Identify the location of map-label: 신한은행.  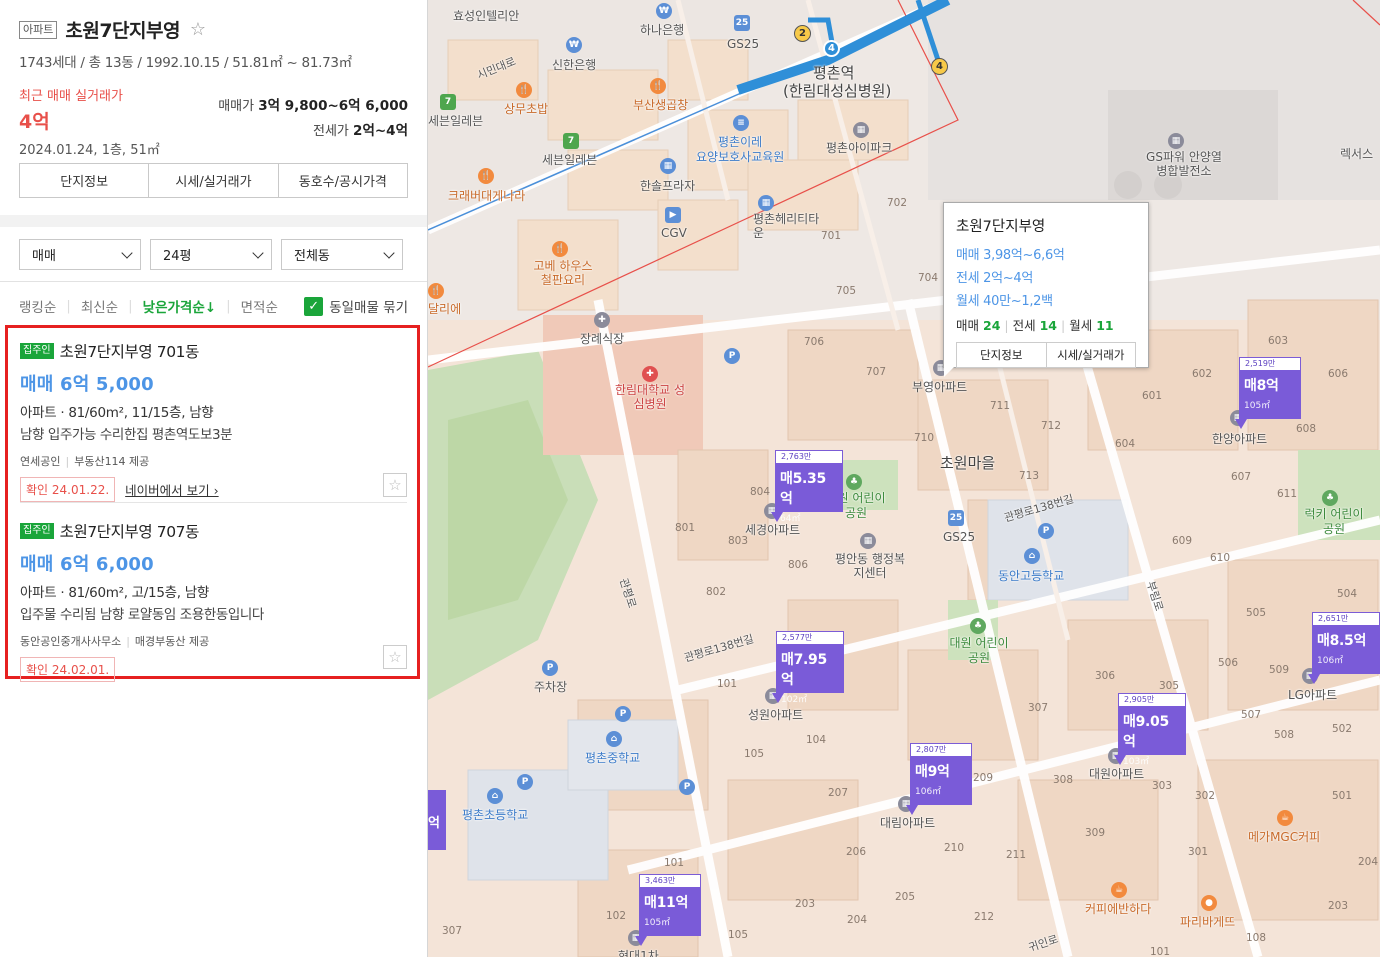
(574, 65).